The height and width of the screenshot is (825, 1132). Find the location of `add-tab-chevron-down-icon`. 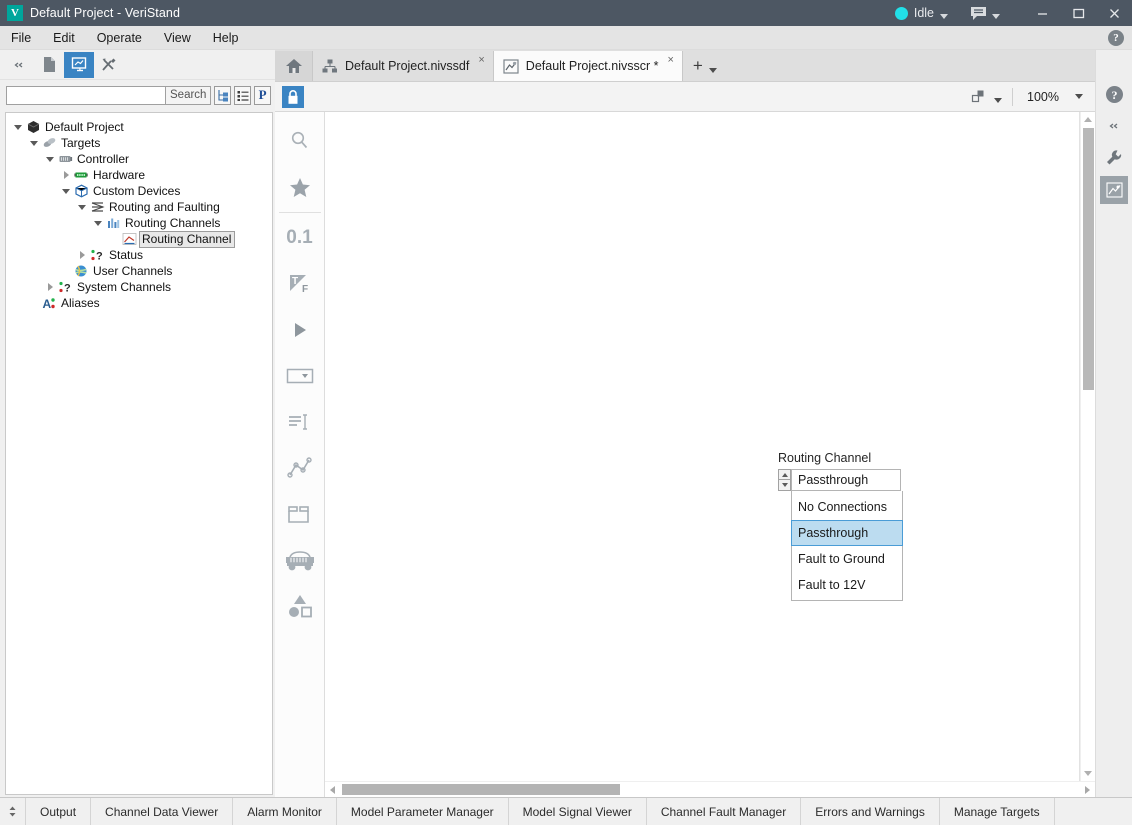

add-tab-chevron-down-icon is located at coordinates (712, 70).